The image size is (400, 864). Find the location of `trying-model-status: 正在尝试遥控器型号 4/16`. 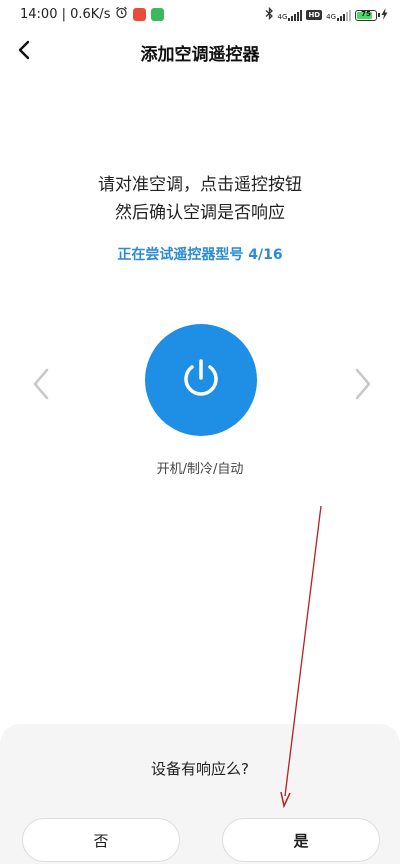

trying-model-status: 正在尝试遥控器型号 4/16 is located at coordinates (200, 255).